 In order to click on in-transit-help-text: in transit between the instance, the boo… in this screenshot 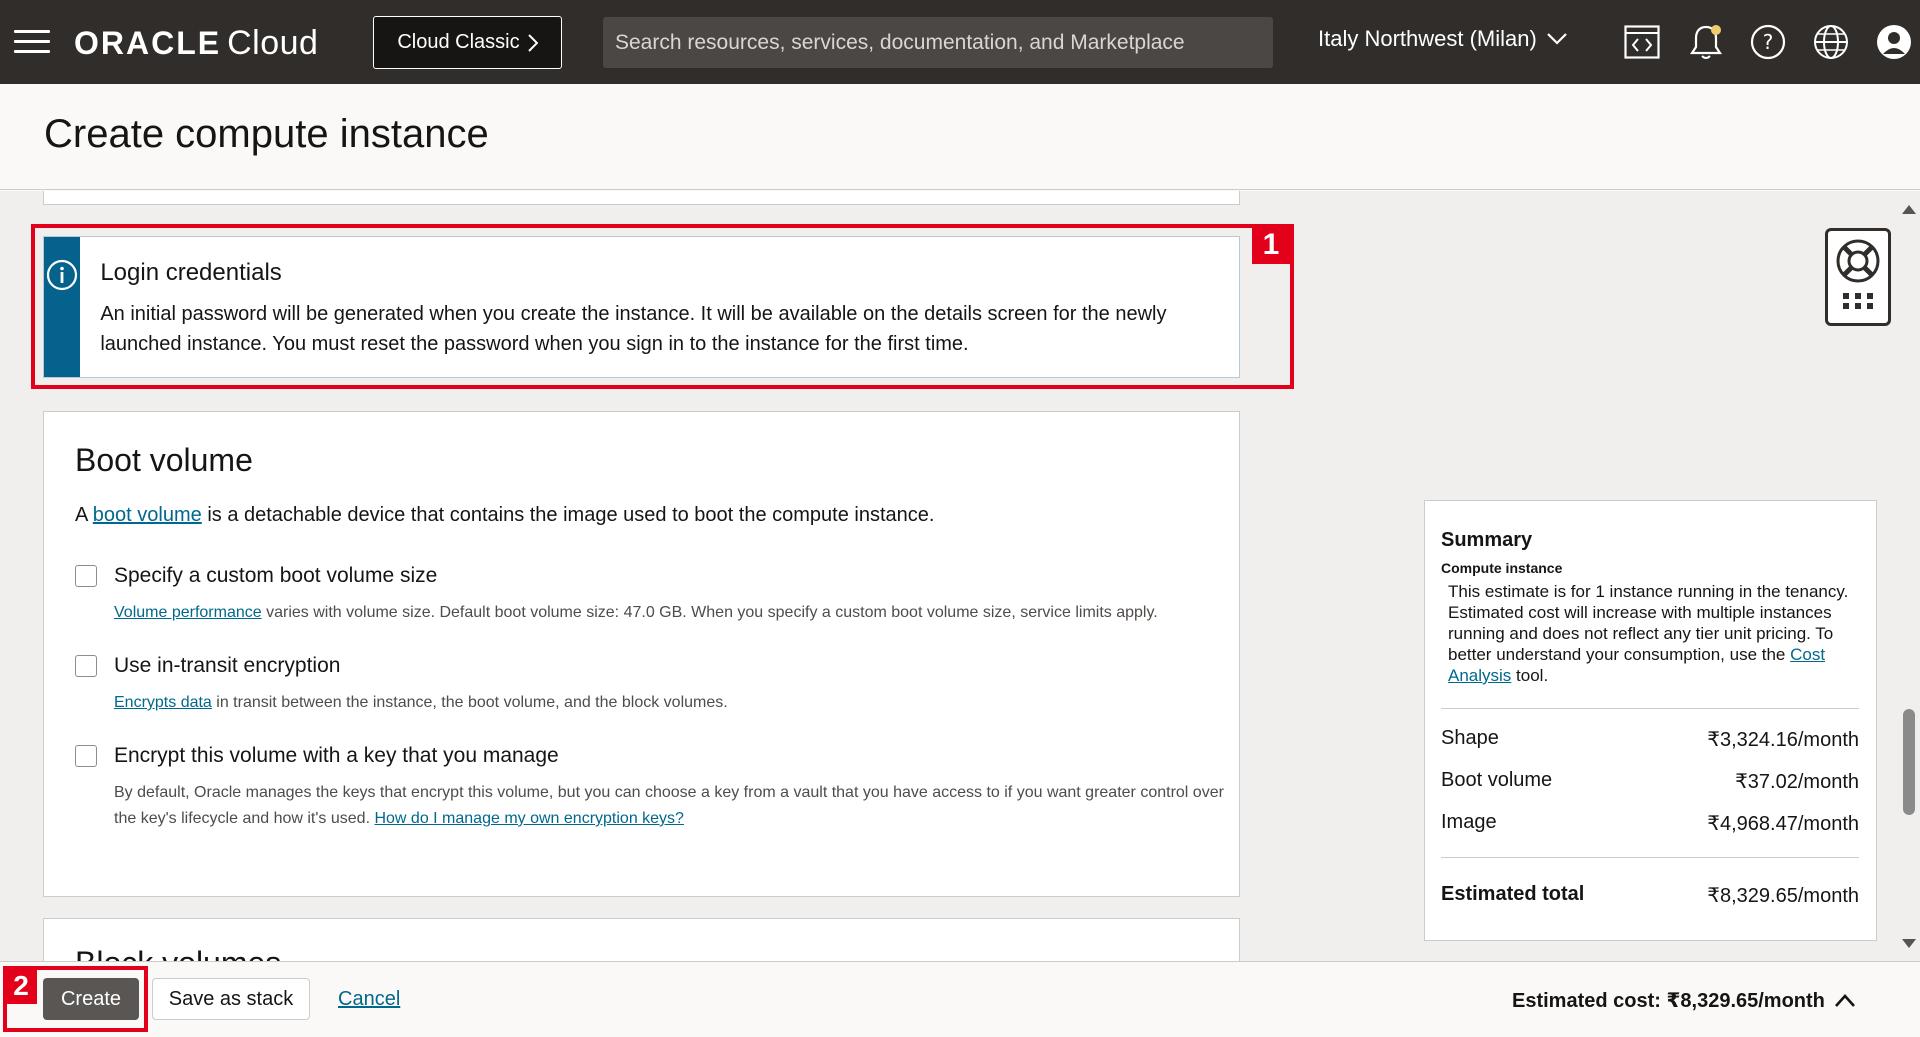, I will do `click(469, 702)`.